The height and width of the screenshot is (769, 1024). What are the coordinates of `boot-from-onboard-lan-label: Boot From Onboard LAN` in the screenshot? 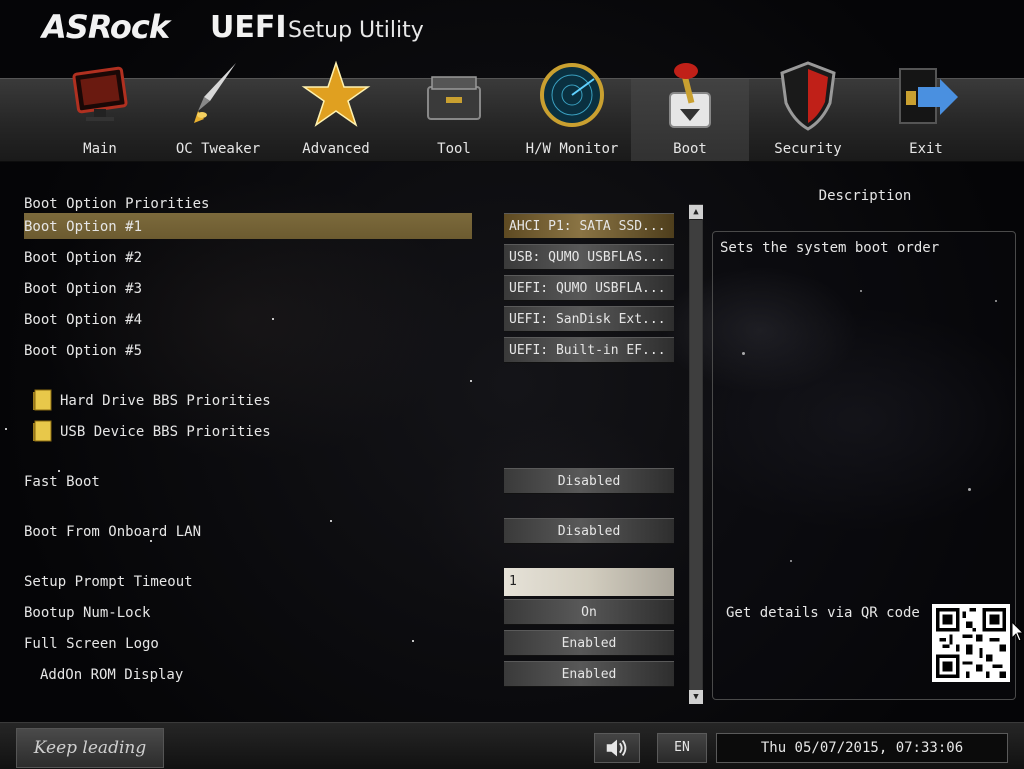 It's located at (112, 532).